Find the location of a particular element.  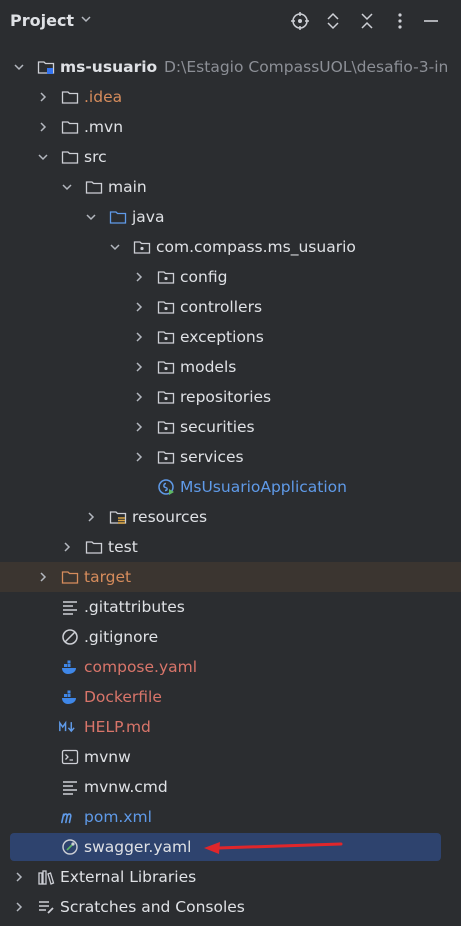

tree-item-label: models is located at coordinates (208, 367).